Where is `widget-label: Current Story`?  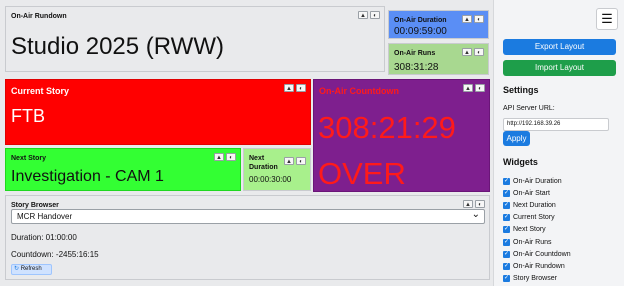
widget-label: Current Story is located at coordinates (534, 218).